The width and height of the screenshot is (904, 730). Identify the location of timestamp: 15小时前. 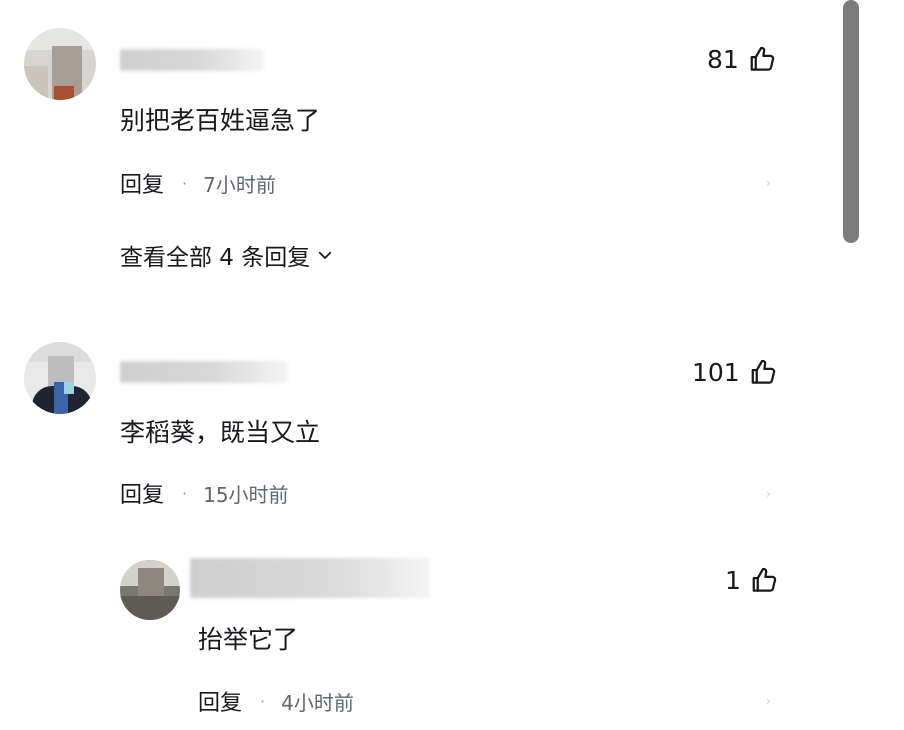
(246, 494).